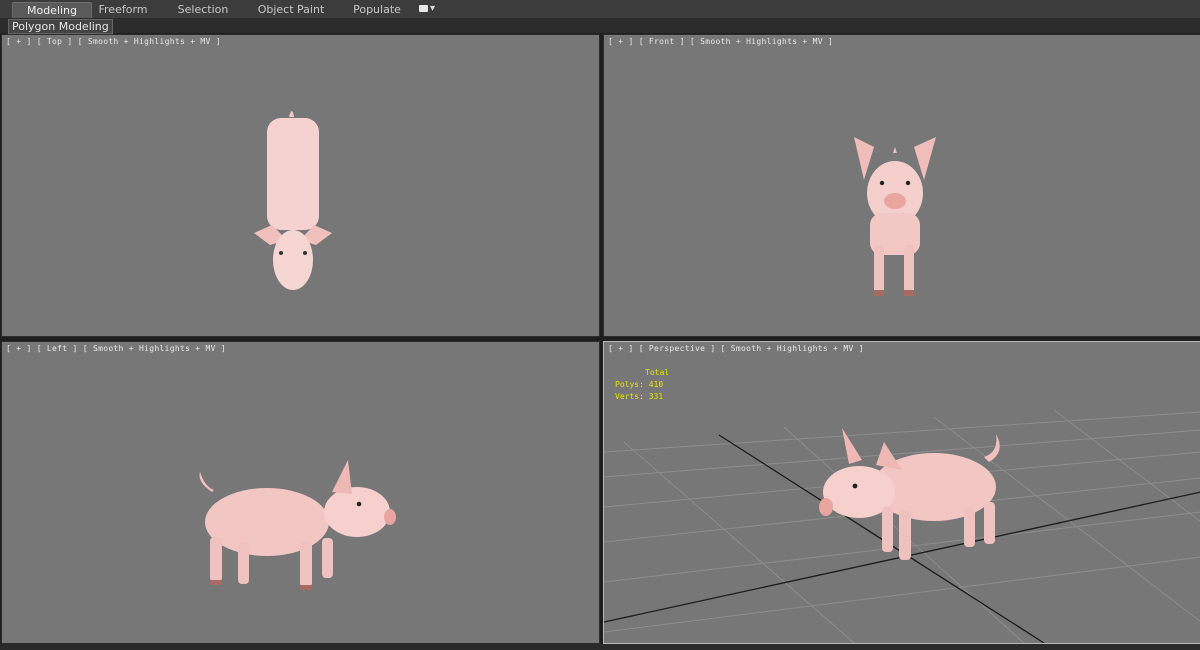 The image size is (1200, 650). I want to click on ribbon-options-dropdown: ▾, so click(430, 9).